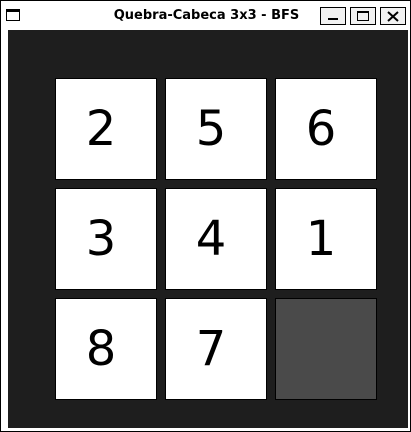 The height and width of the screenshot is (432, 411). I want to click on close-icon, so click(393, 16).